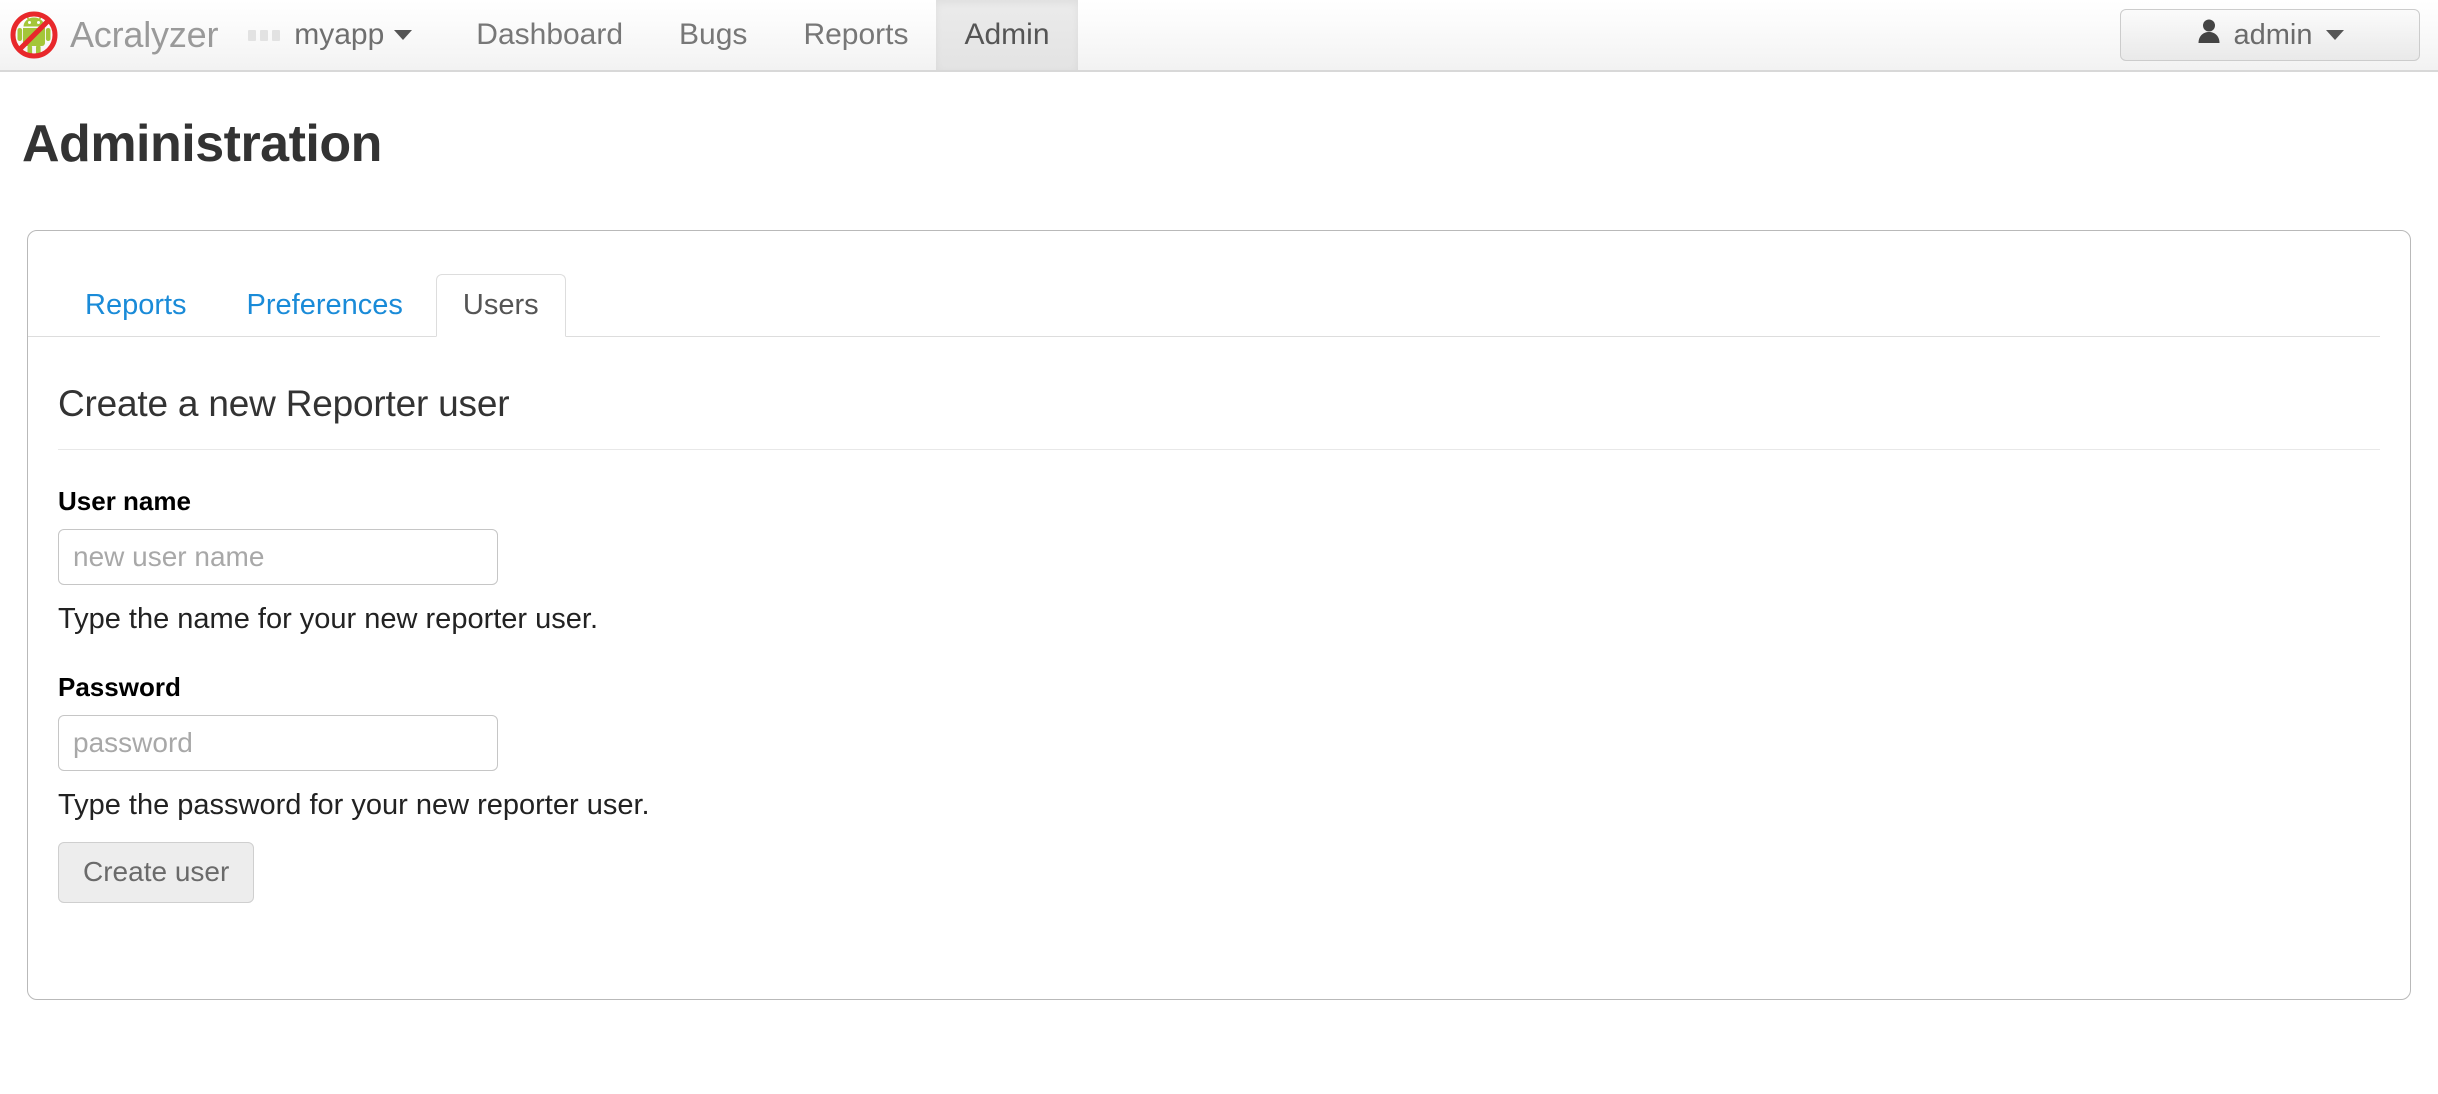 This screenshot has height=1094, width=2438. Describe the element at coordinates (339, 34) in the screenshot. I see `app-selector-label: myapp` at that location.